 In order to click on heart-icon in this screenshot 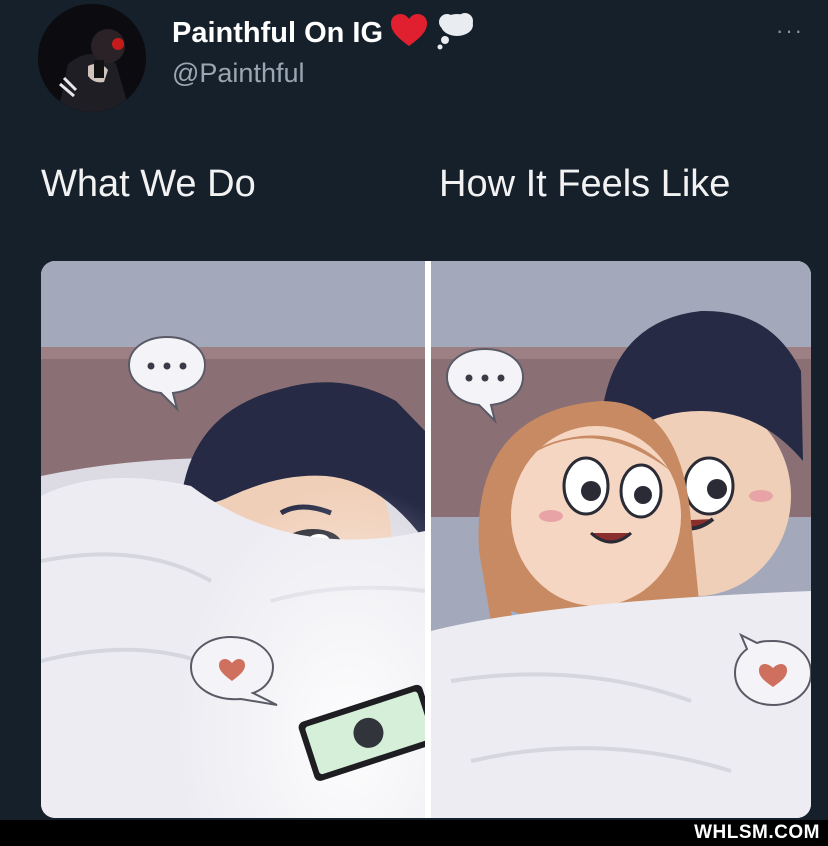, I will do `click(409, 33)`.